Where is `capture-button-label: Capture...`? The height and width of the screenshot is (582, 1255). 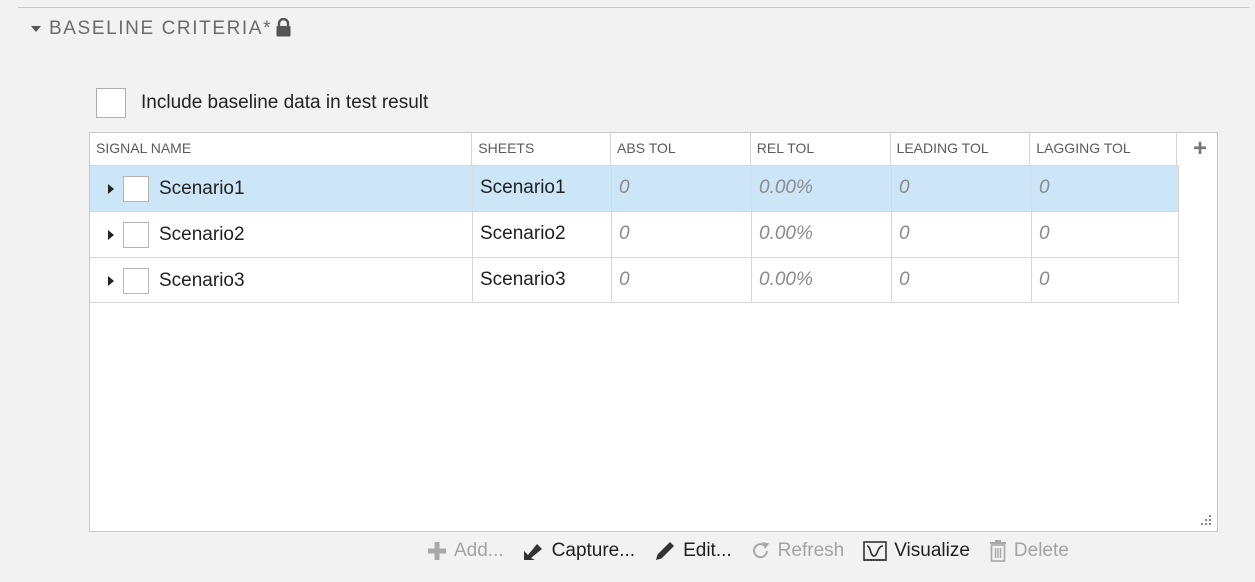 capture-button-label: Capture... is located at coordinates (593, 550).